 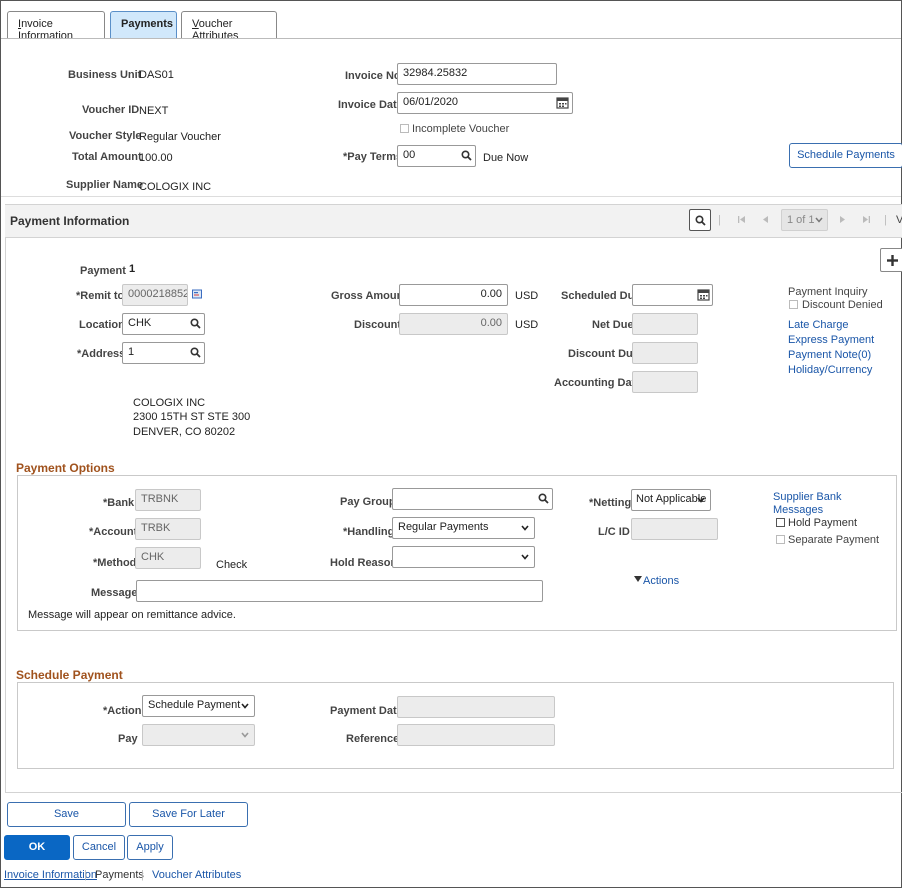 I want to click on handling-label: *Handling, so click(x=369, y=532).